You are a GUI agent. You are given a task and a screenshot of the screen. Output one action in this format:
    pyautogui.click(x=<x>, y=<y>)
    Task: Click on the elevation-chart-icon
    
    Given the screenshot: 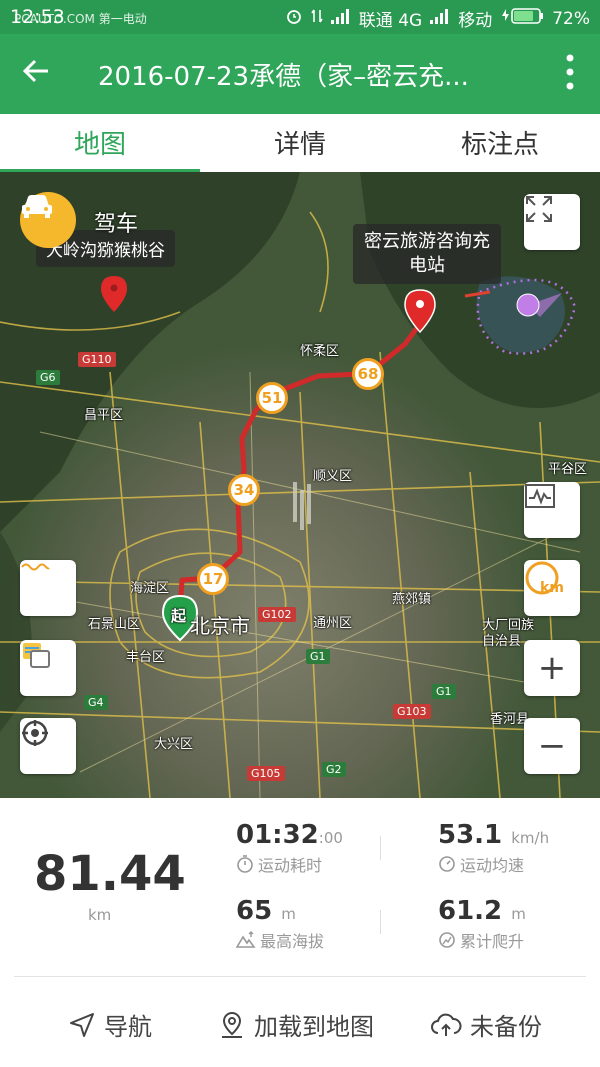 What is the action you would take?
    pyautogui.click(x=540, y=496)
    